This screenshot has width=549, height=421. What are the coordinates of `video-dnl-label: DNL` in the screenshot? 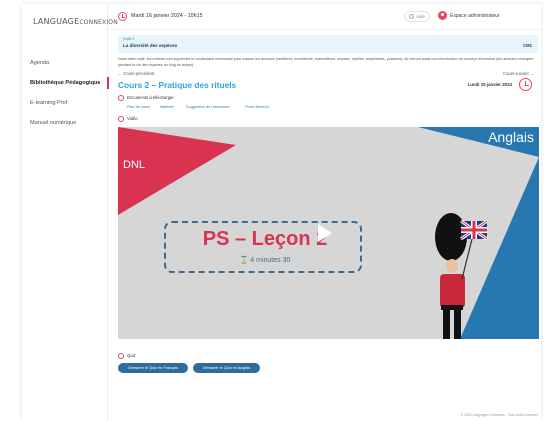 It's located at (134, 165).